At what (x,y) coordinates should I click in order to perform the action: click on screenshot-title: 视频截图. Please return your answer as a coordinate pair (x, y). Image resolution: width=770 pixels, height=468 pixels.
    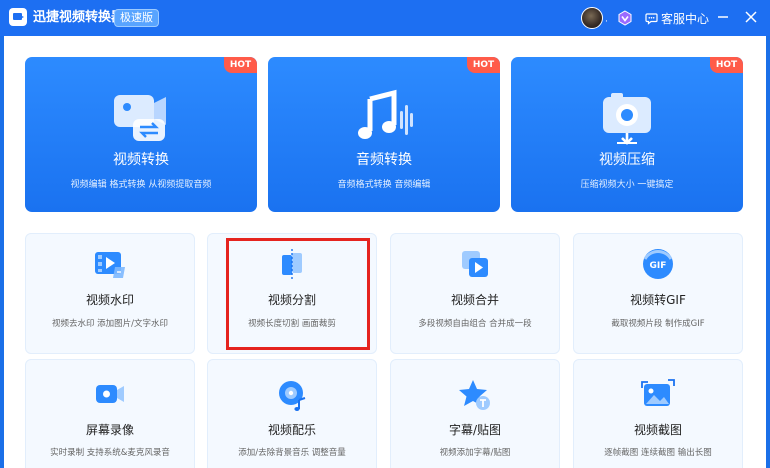
    Looking at the image, I should click on (657, 430).